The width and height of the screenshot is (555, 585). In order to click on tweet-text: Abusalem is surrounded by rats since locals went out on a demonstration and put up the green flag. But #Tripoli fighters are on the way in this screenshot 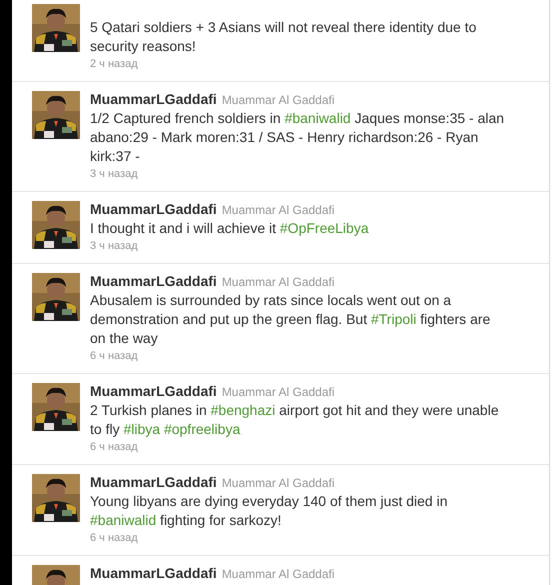, I will do `click(291, 319)`.